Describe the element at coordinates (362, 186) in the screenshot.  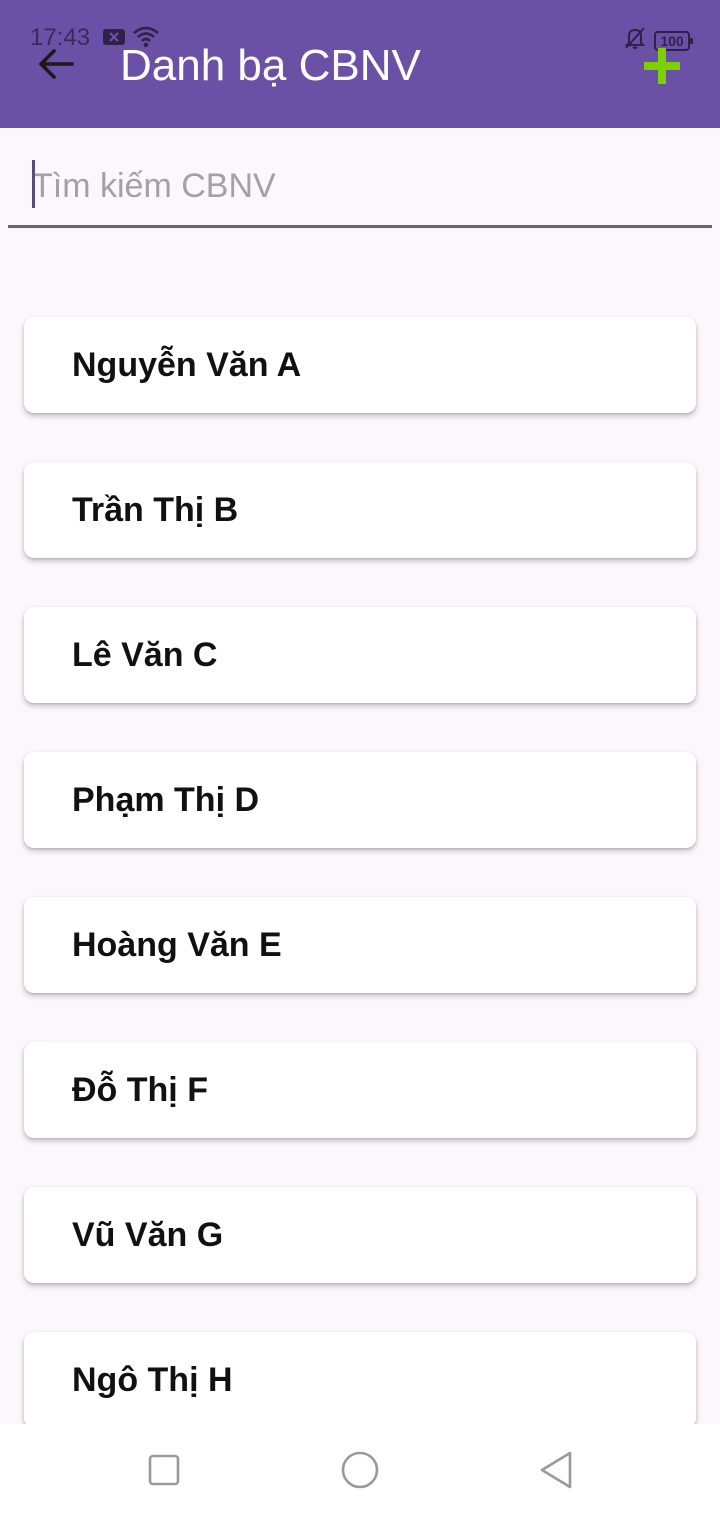
I see `search-input` at that location.